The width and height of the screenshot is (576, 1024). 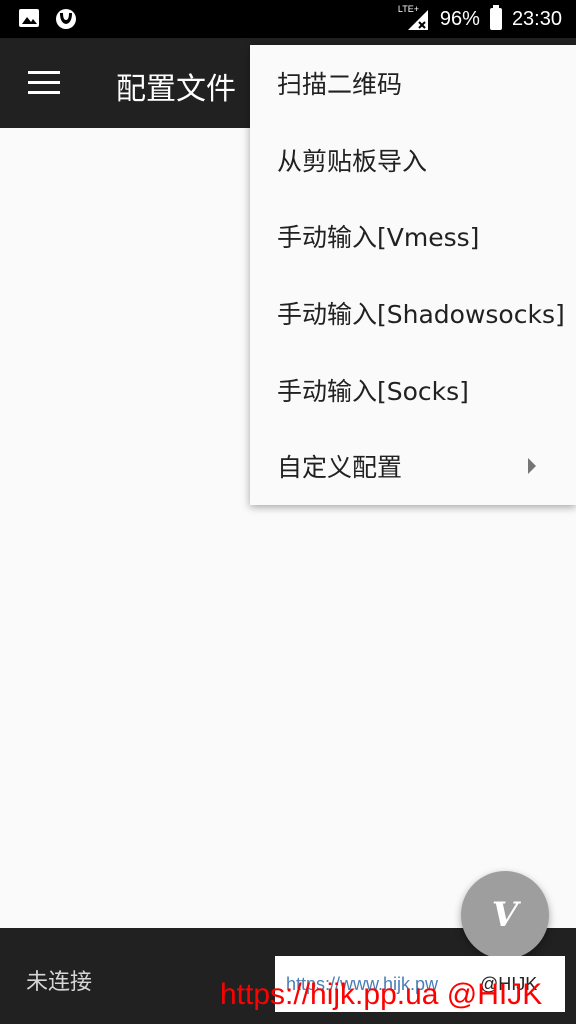 I want to click on submenu-arrow-icon, so click(x=532, y=465).